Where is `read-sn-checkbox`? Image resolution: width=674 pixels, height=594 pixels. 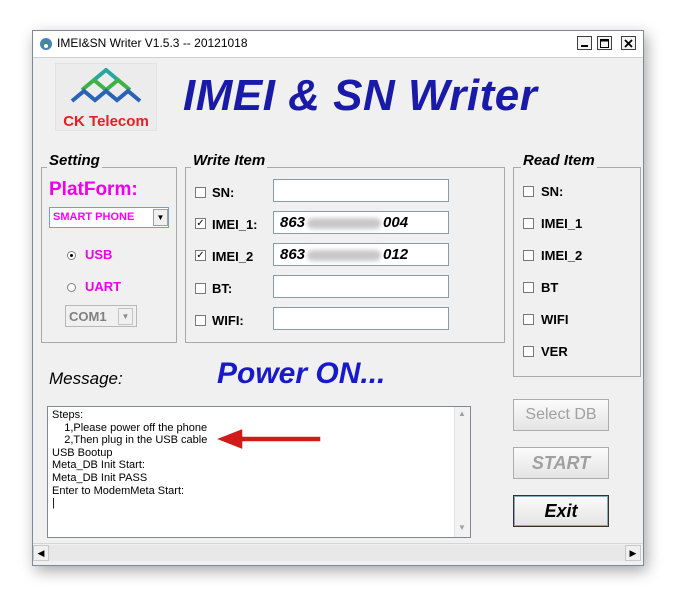 read-sn-checkbox is located at coordinates (528, 191).